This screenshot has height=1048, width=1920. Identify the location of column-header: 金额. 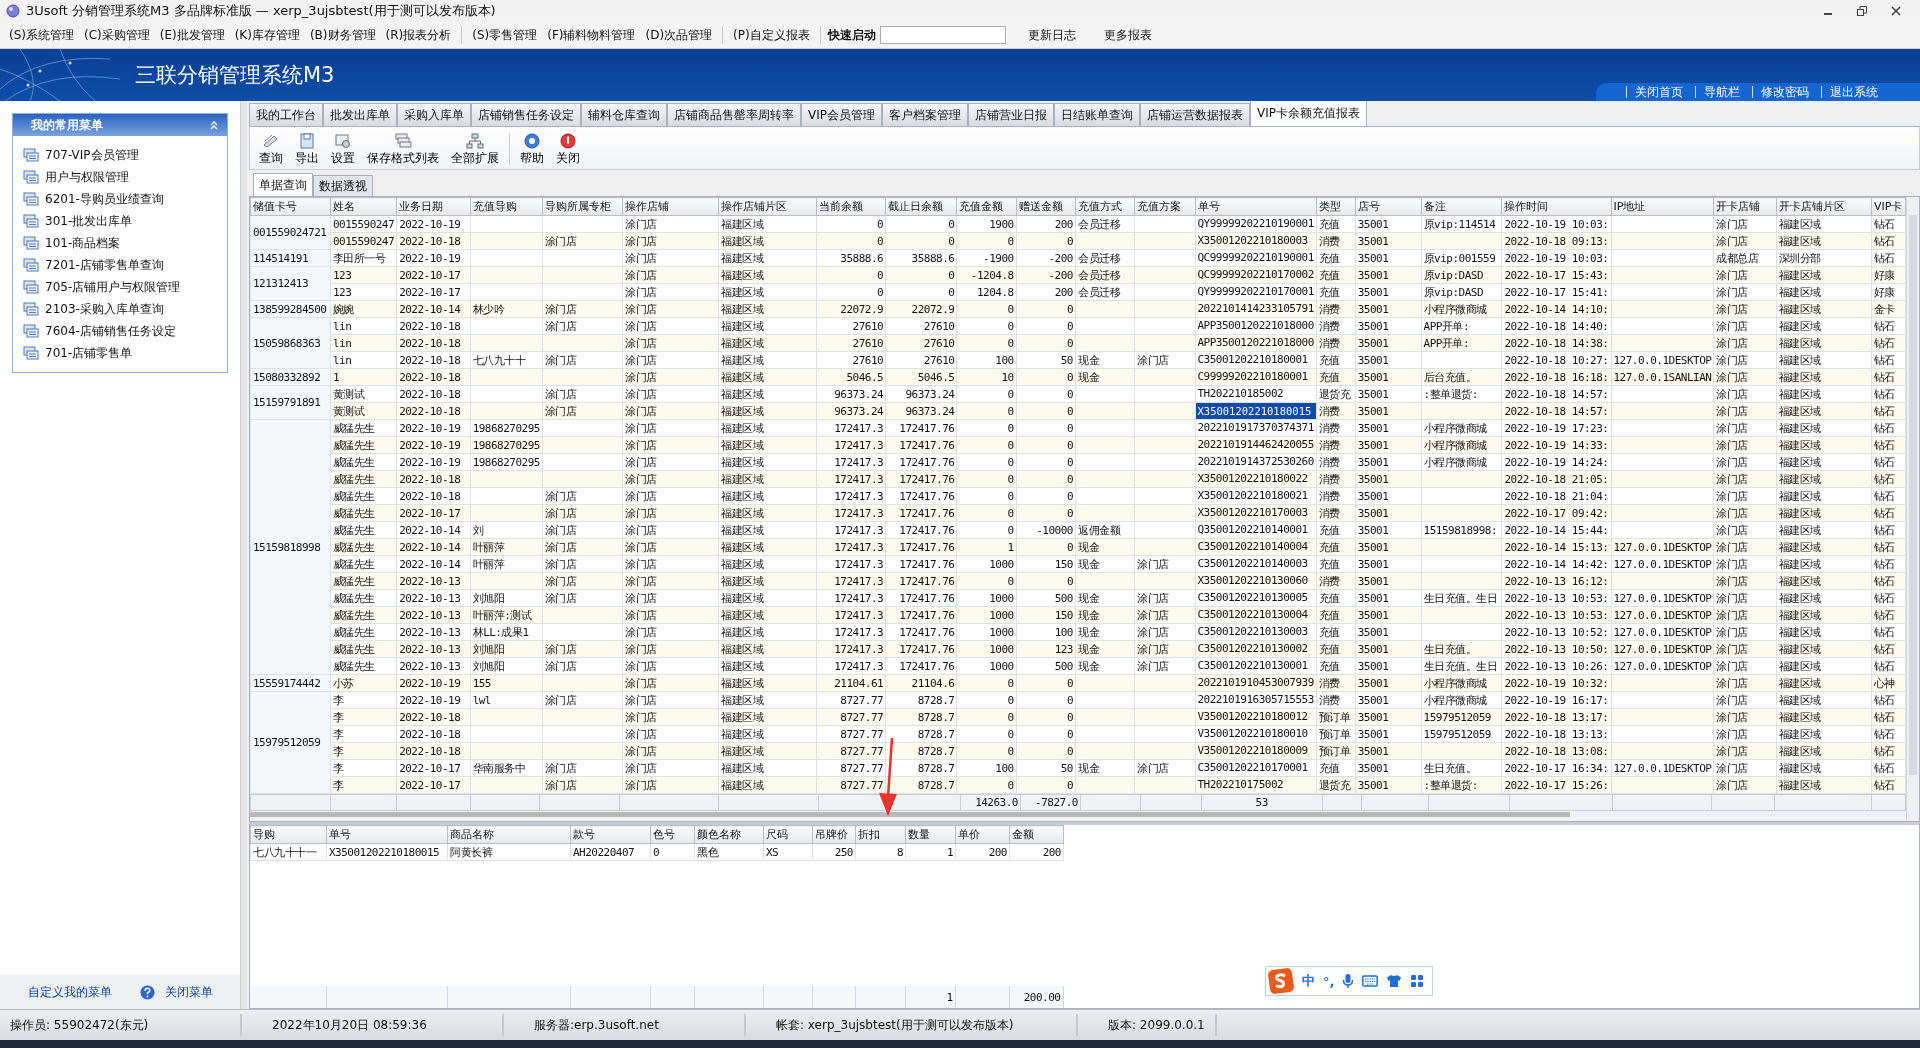
(1036, 834).